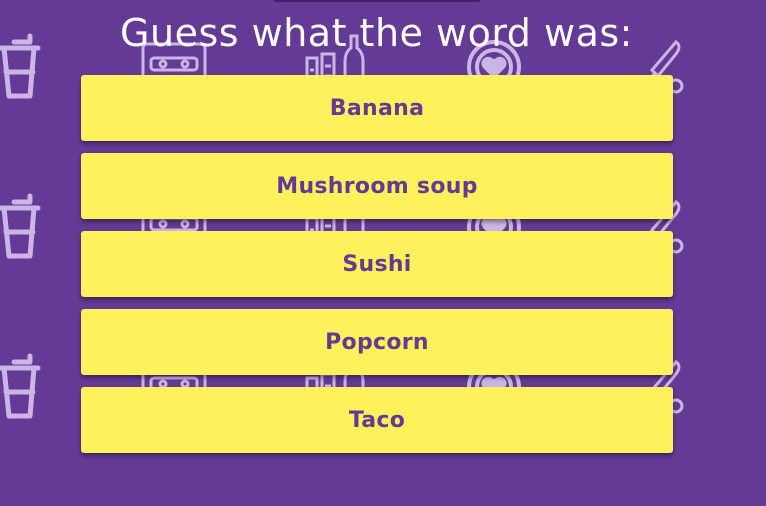  Describe the element at coordinates (377, 420) in the screenshot. I see `answer-option-taco: Taco` at that location.